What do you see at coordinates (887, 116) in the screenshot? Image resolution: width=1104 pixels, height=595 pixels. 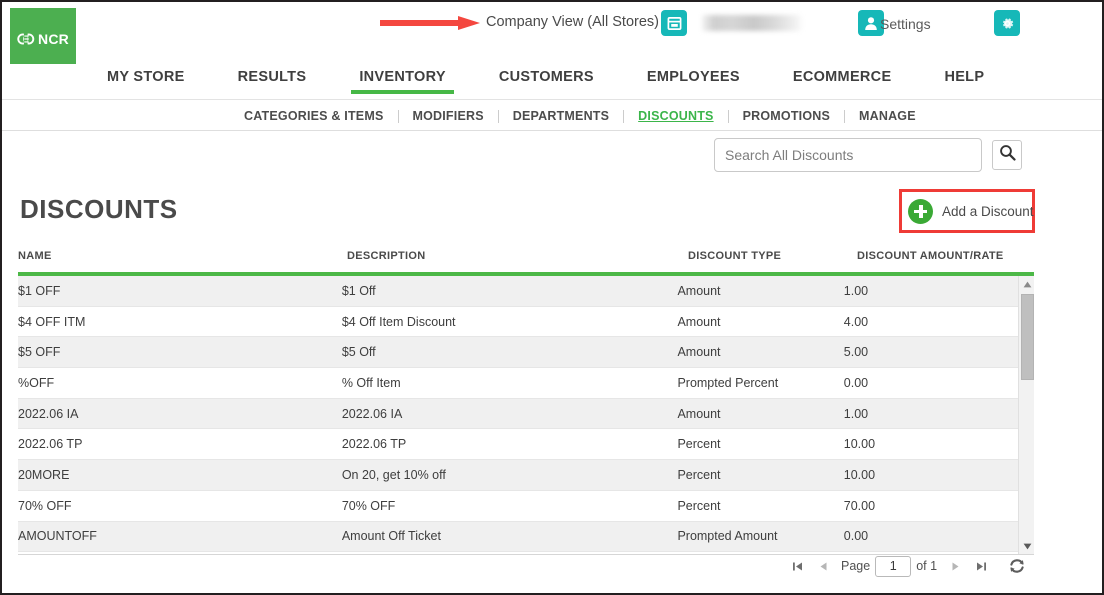 I see `sub-nav-item-manage: MANAGE` at bounding box center [887, 116].